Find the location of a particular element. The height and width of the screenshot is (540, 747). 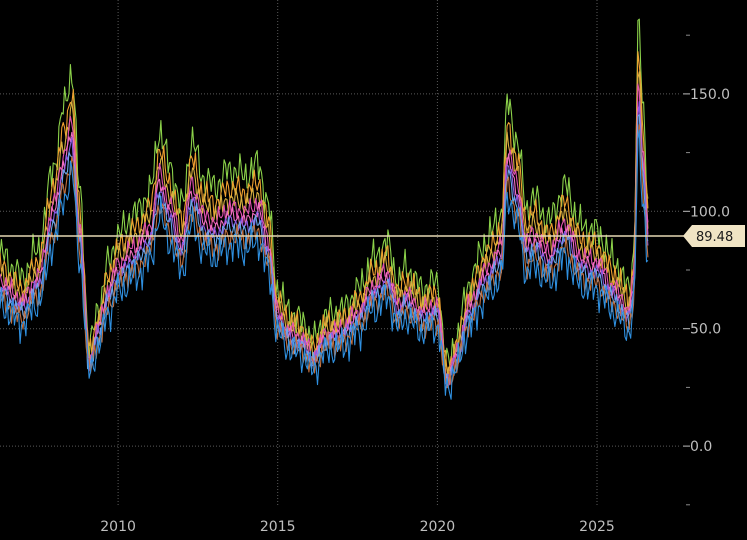

x-tick-label: 2015 is located at coordinates (278, 527).